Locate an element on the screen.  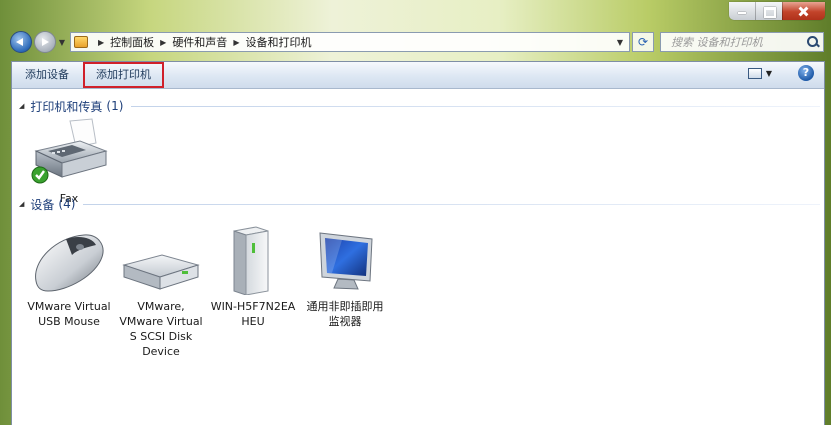
minimize-button is located at coordinates (742, 11).